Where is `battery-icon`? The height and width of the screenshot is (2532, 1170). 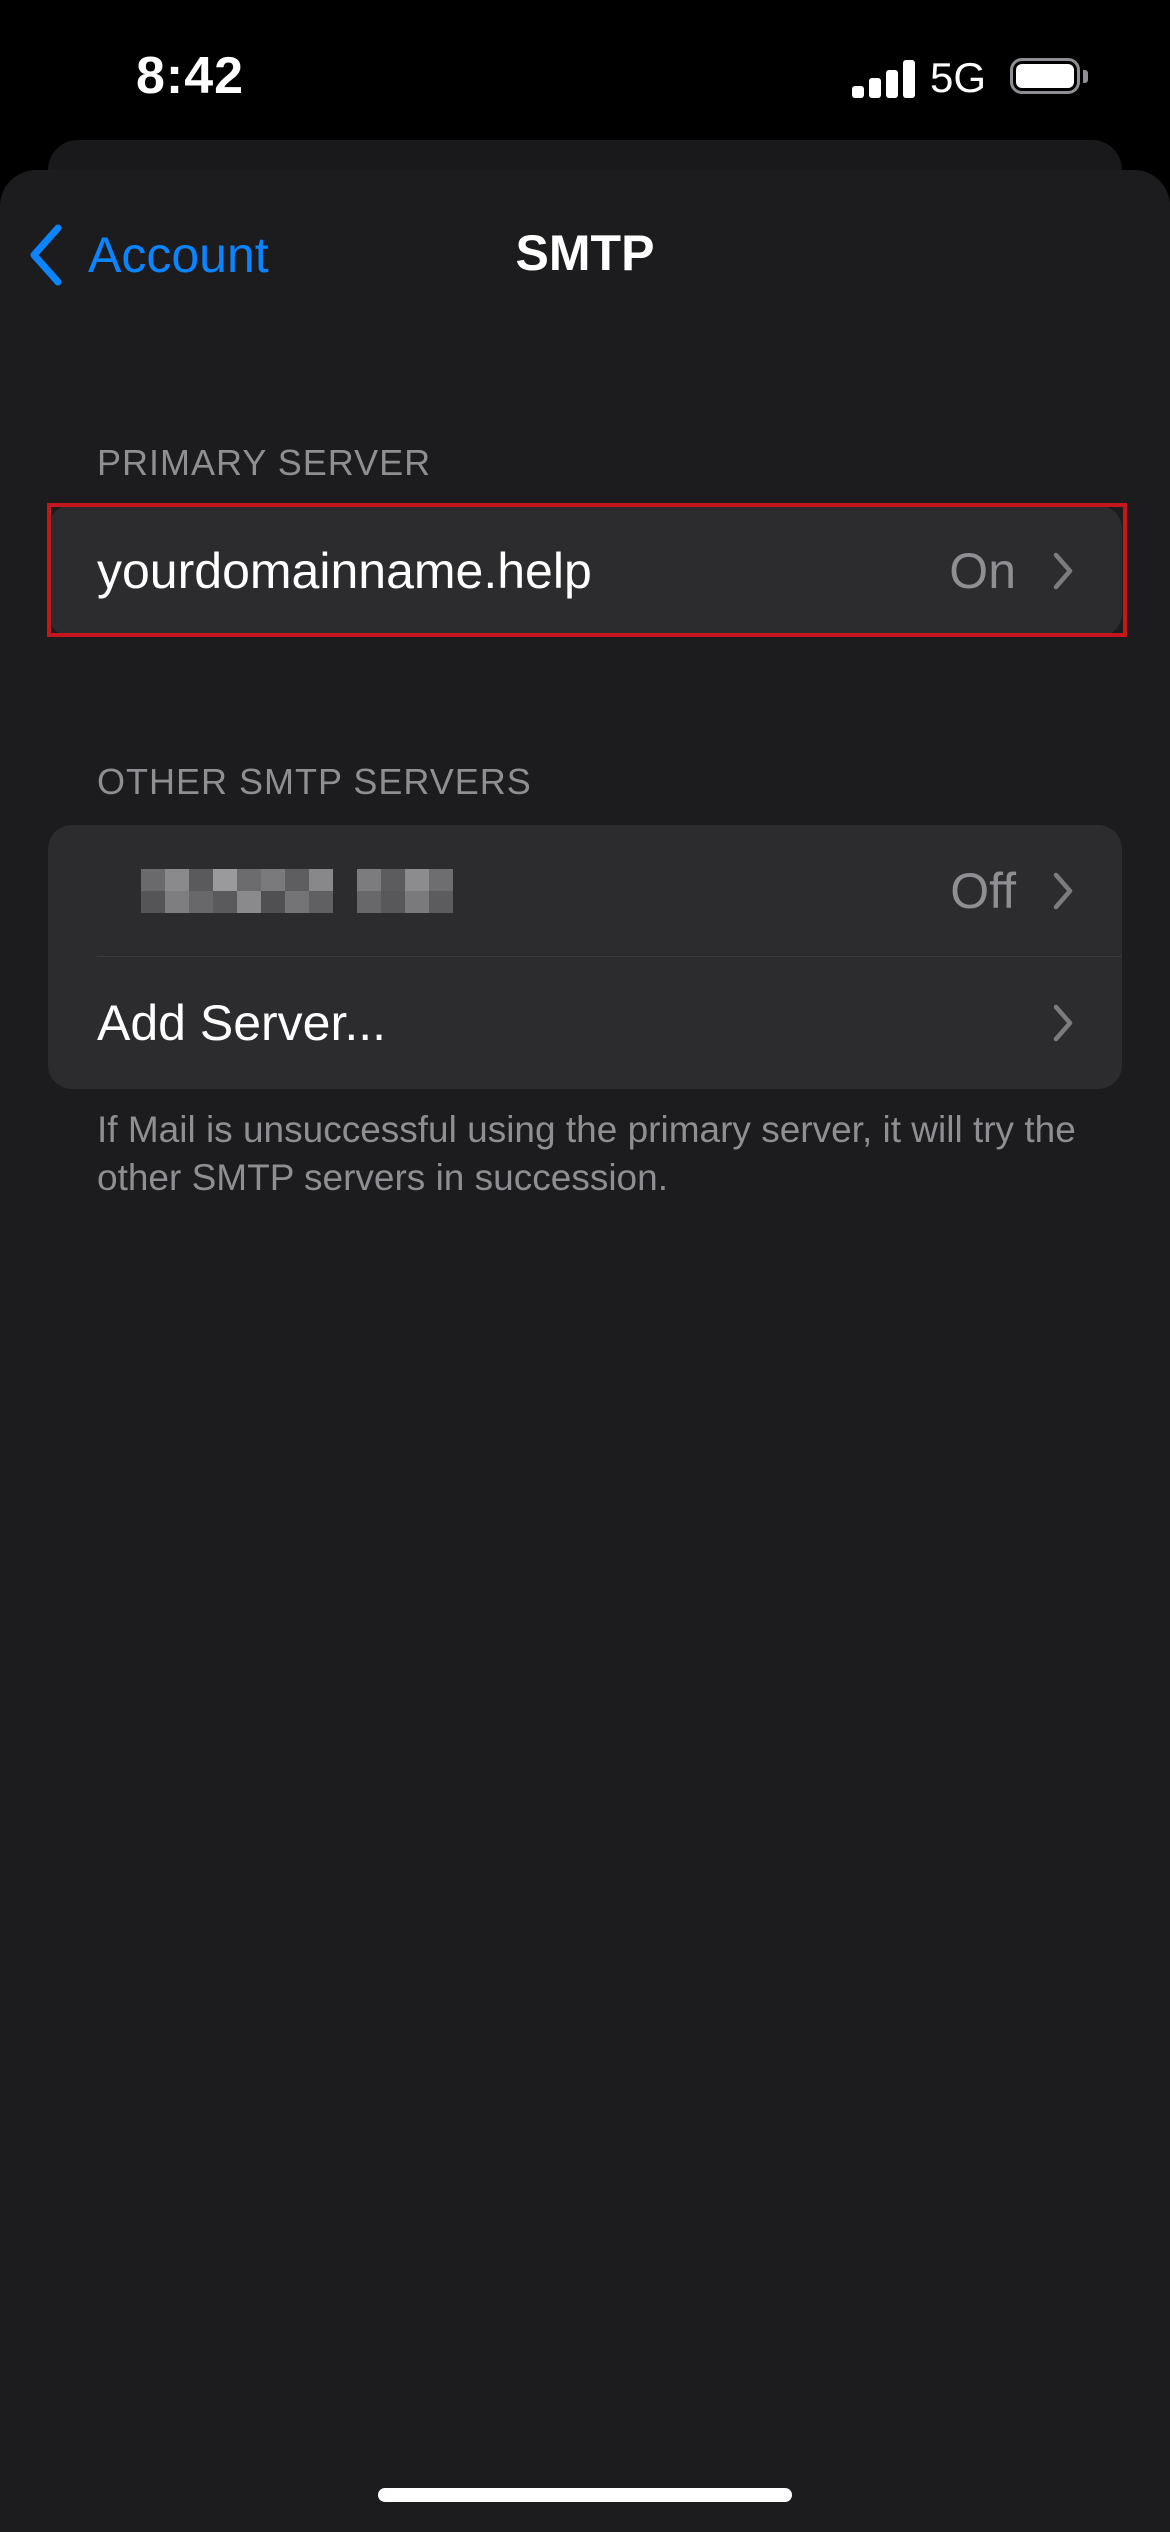
battery-icon is located at coordinates (1050, 78).